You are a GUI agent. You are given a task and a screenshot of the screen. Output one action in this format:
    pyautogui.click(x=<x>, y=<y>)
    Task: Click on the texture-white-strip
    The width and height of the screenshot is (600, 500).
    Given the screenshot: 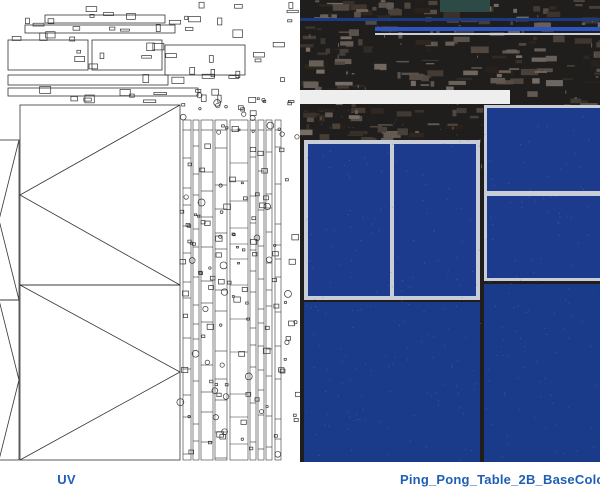 What is the action you would take?
    pyautogui.click(x=405, y=97)
    